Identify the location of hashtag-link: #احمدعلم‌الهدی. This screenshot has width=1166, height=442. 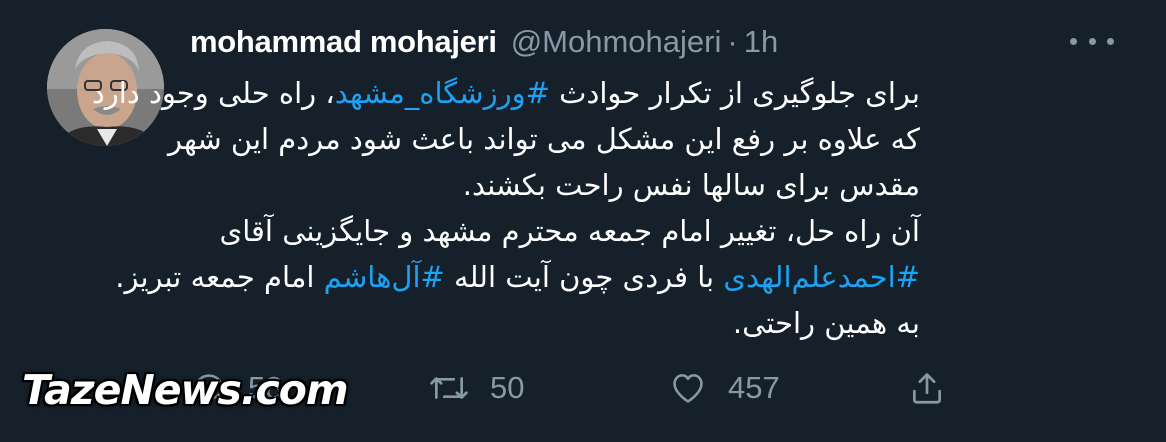
(821, 277).